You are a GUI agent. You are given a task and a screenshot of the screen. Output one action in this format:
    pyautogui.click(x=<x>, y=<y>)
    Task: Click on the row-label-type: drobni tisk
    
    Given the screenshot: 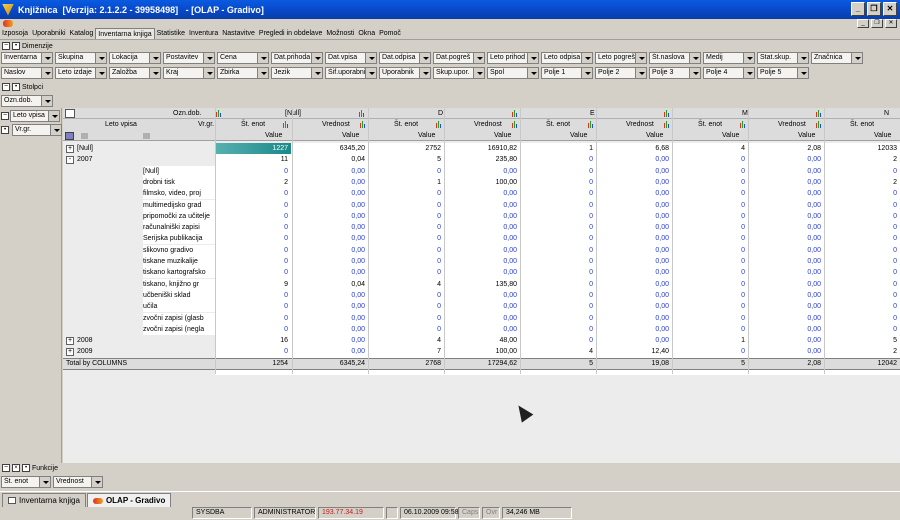 What is the action you would take?
    pyautogui.click(x=179, y=182)
    